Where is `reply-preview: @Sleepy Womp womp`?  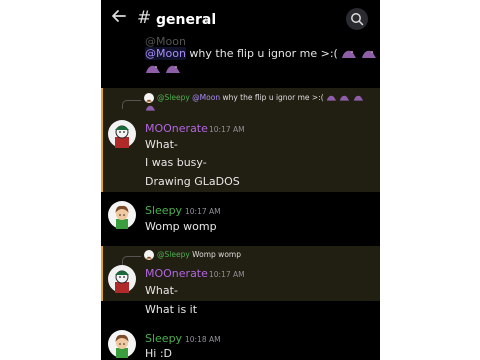 reply-preview: @Sleepy Womp womp is located at coordinates (199, 255).